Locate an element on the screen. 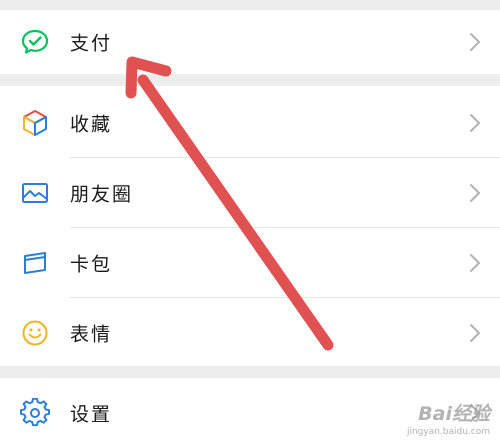 The height and width of the screenshot is (445, 500). wechat-pay-check-icon is located at coordinates (35, 41).